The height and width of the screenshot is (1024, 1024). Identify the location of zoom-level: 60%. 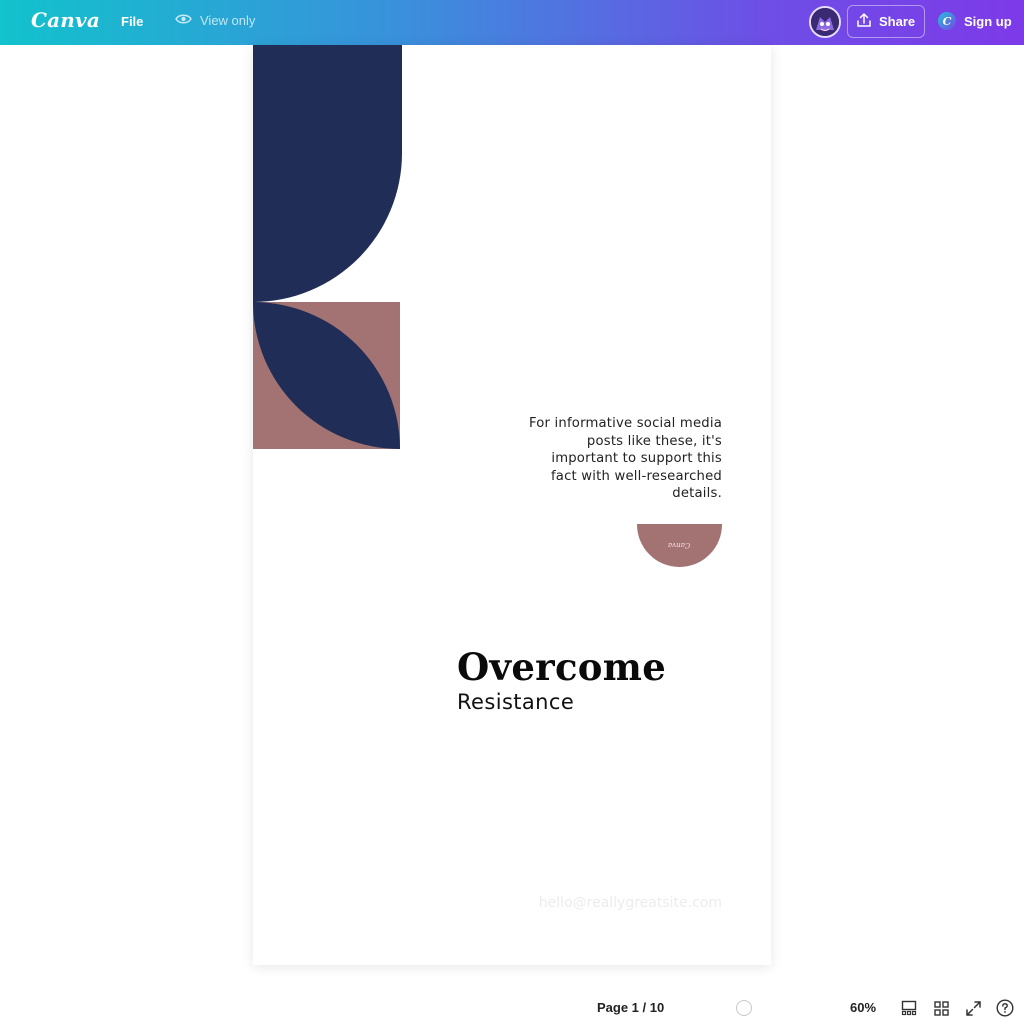
(863, 1007).